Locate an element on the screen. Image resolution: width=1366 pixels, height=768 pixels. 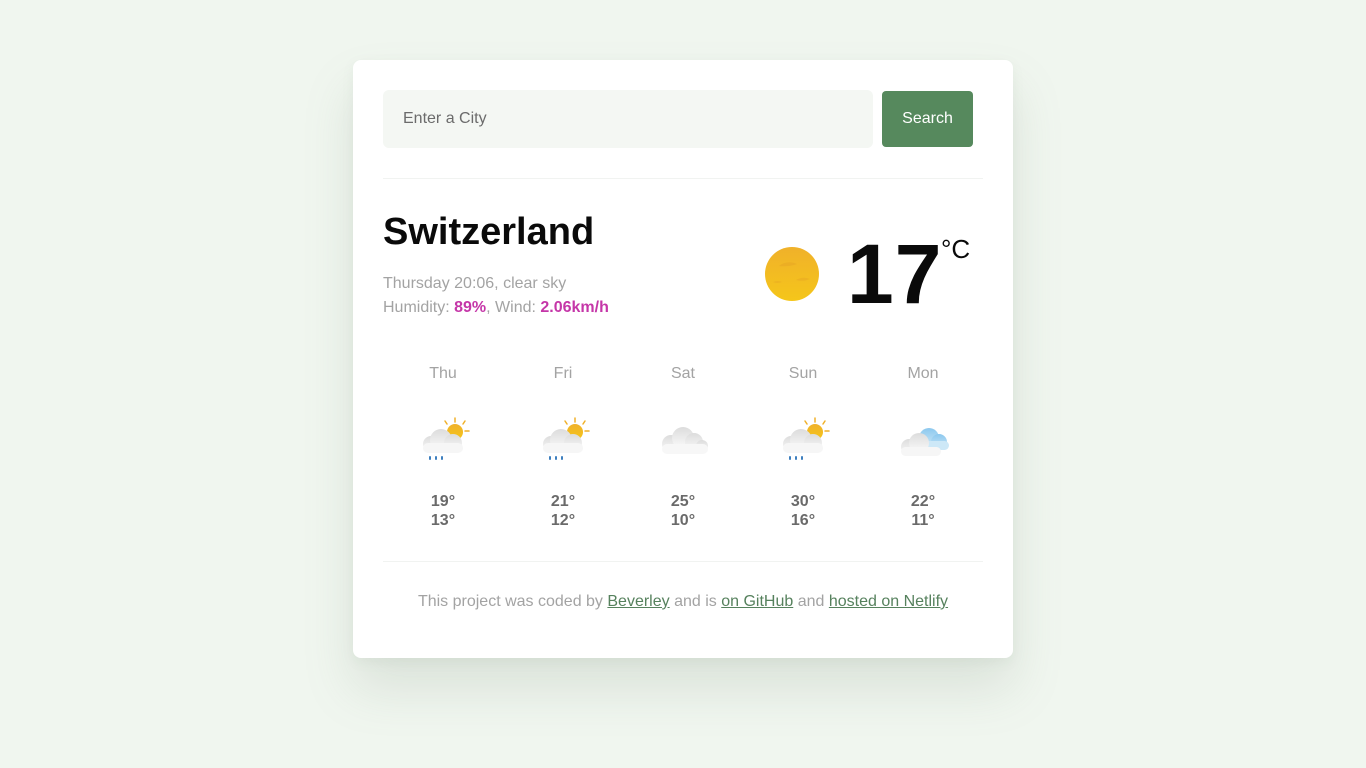
author-link: Beverley is located at coordinates (638, 601).